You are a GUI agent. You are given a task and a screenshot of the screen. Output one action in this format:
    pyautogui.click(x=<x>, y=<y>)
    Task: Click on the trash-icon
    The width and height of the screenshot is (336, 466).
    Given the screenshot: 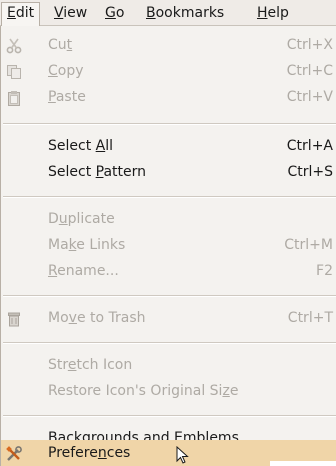 What is the action you would take?
    pyautogui.click(x=14, y=318)
    